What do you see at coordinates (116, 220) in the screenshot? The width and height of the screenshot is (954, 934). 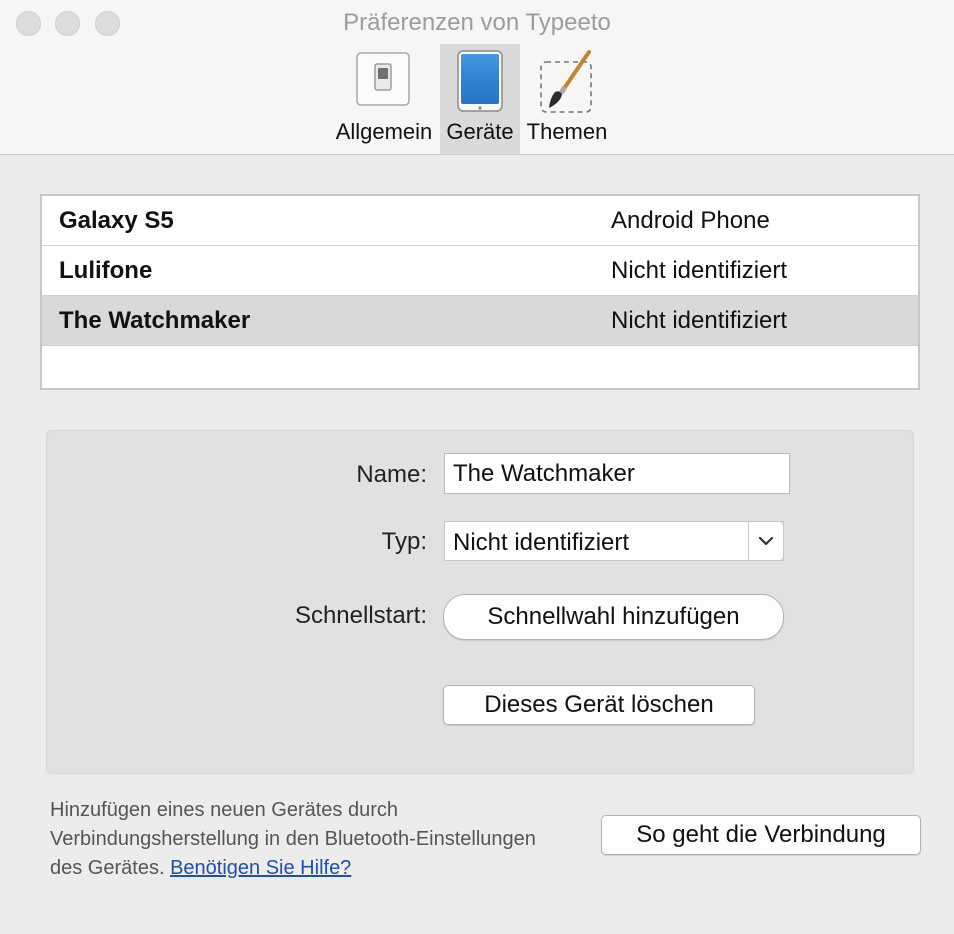 I see `device-name: Galaxy S5` at bounding box center [116, 220].